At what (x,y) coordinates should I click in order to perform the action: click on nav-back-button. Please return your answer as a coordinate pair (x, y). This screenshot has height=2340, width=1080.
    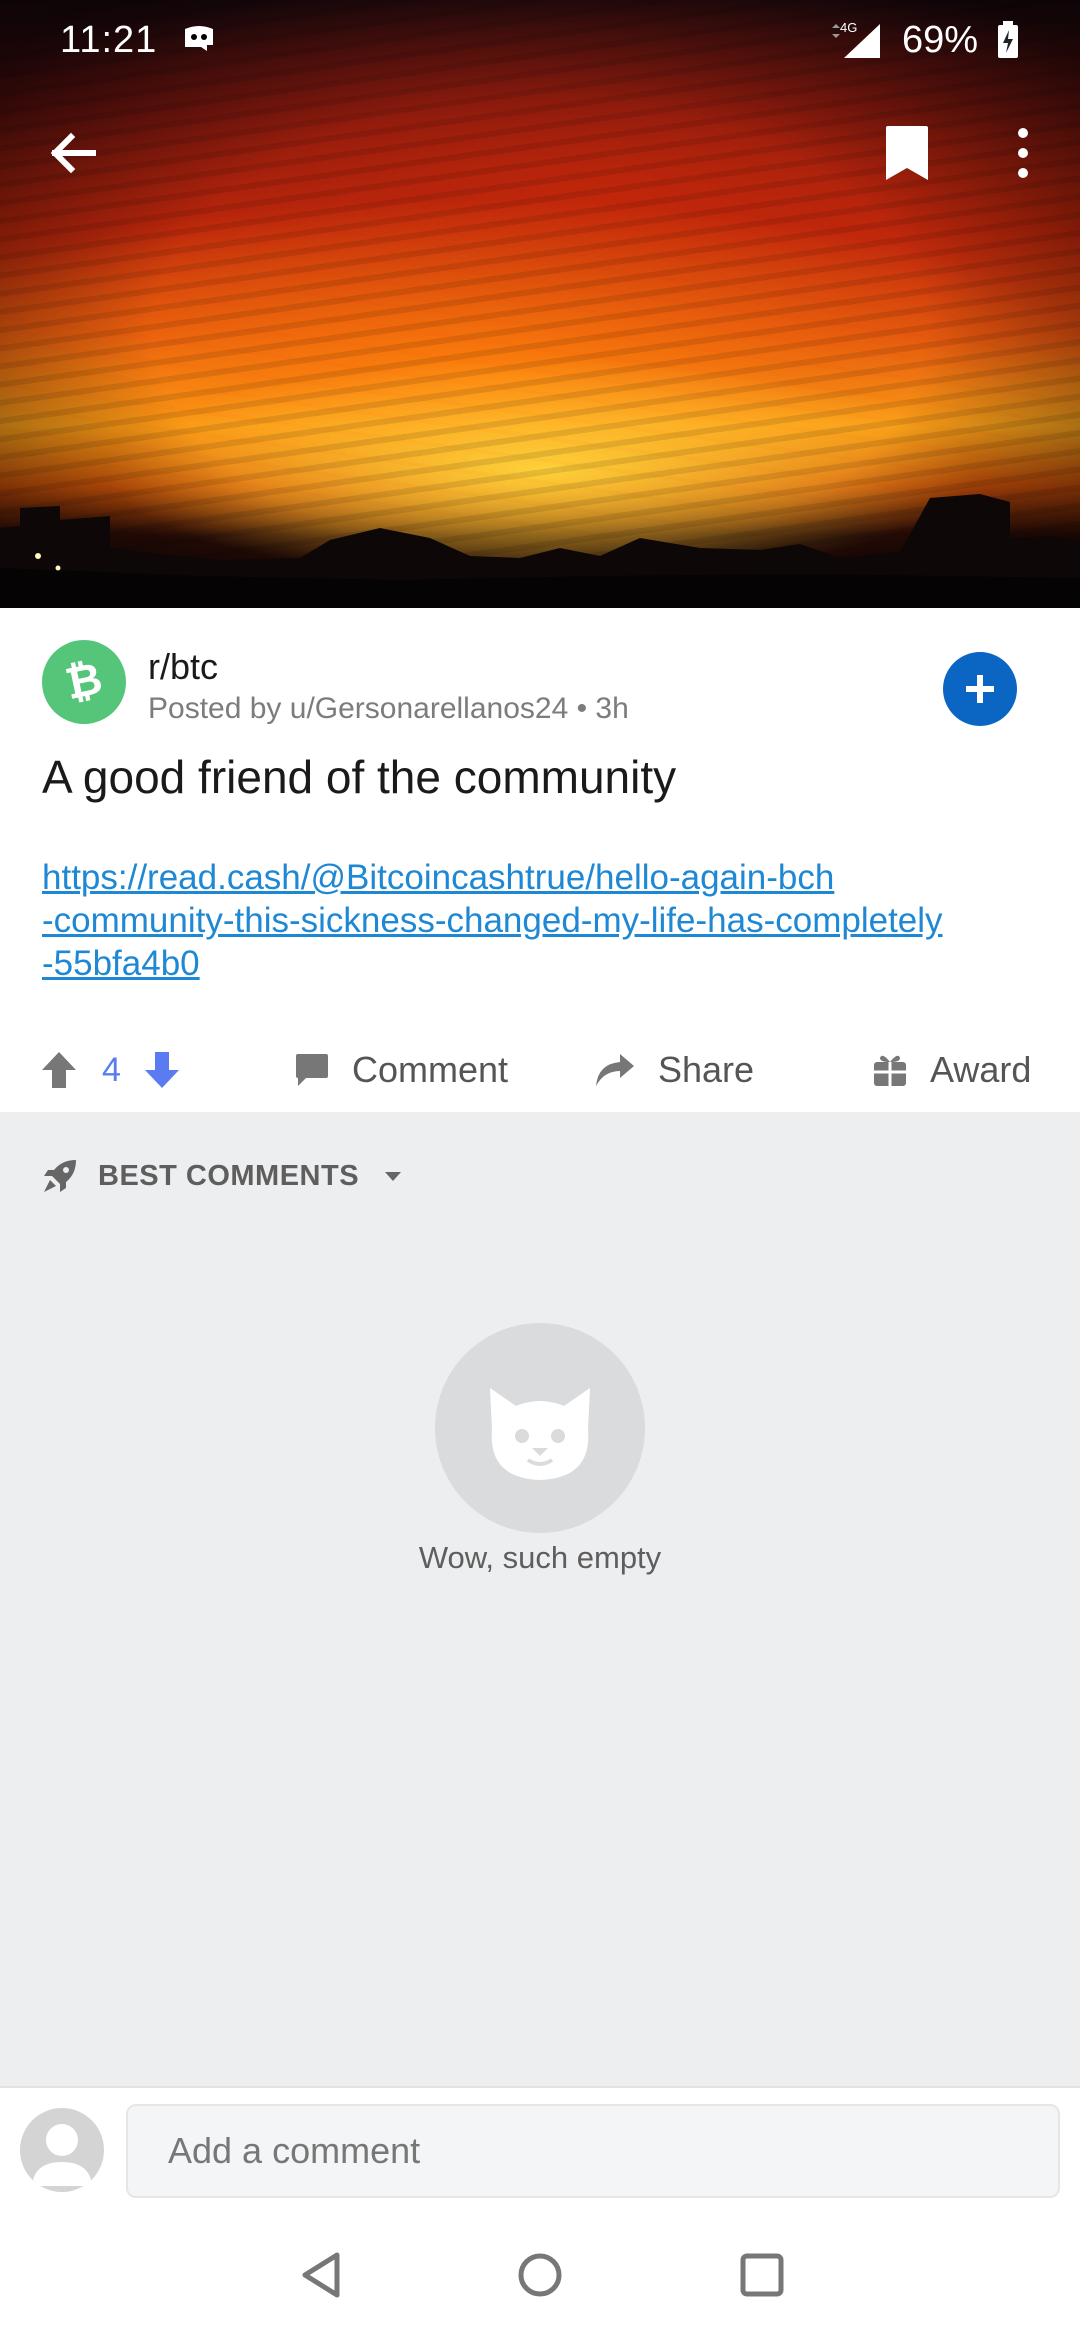
    Looking at the image, I should click on (321, 2275).